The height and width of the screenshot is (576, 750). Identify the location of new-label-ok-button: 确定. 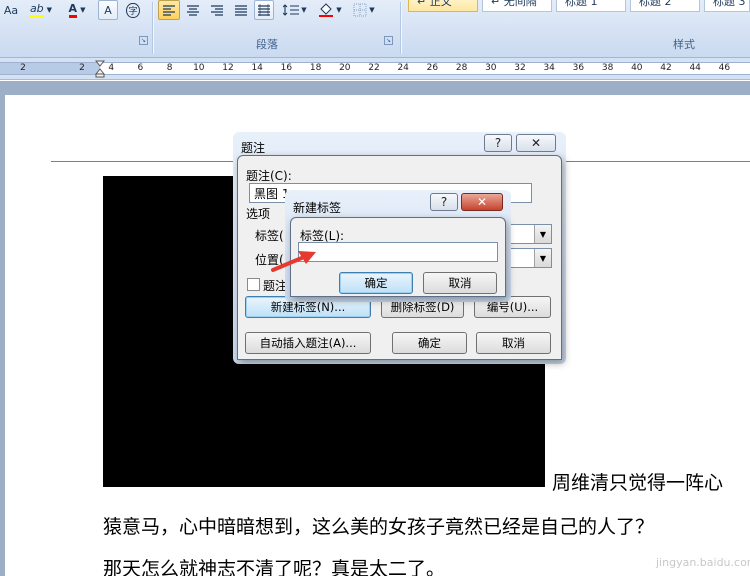
(376, 283).